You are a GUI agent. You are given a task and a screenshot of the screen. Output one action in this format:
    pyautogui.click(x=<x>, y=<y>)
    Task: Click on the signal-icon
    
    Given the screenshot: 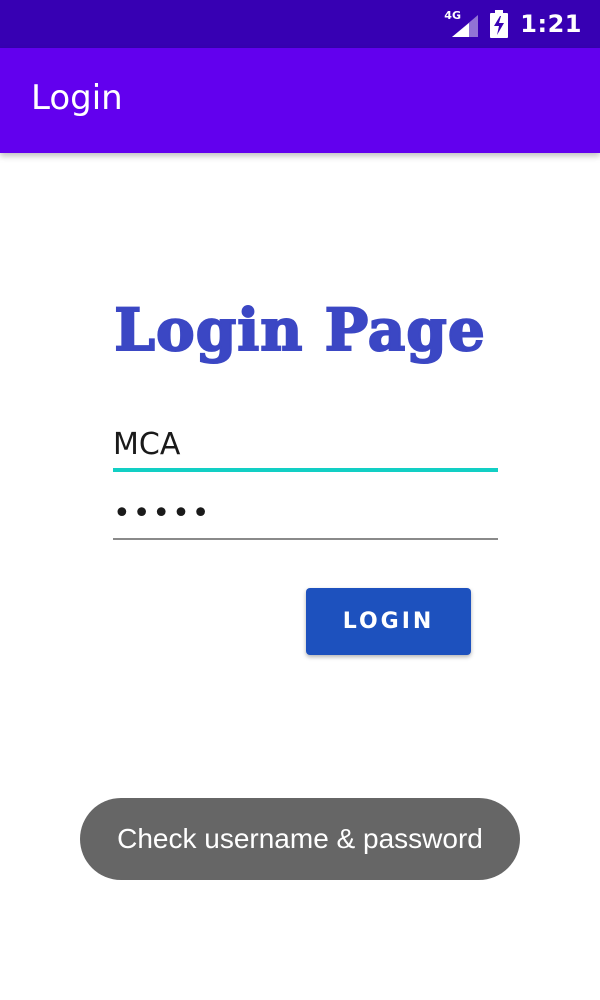 What is the action you would take?
    pyautogui.click(x=465, y=26)
    